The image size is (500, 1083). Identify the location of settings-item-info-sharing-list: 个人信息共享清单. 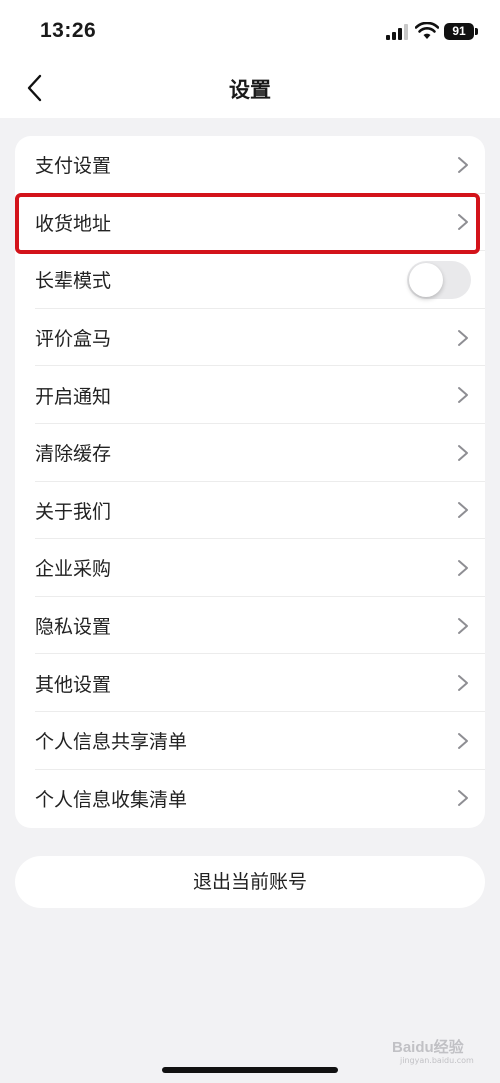
(250, 741).